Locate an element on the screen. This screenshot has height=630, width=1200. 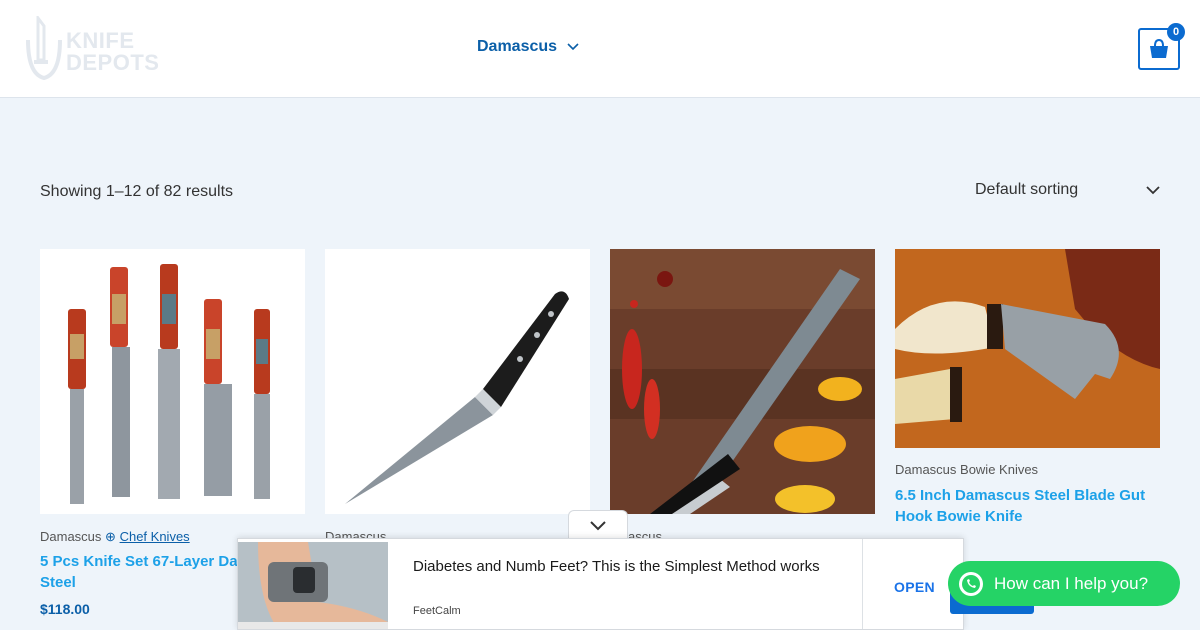
knife-logo-icon is located at coordinates (44, 47).